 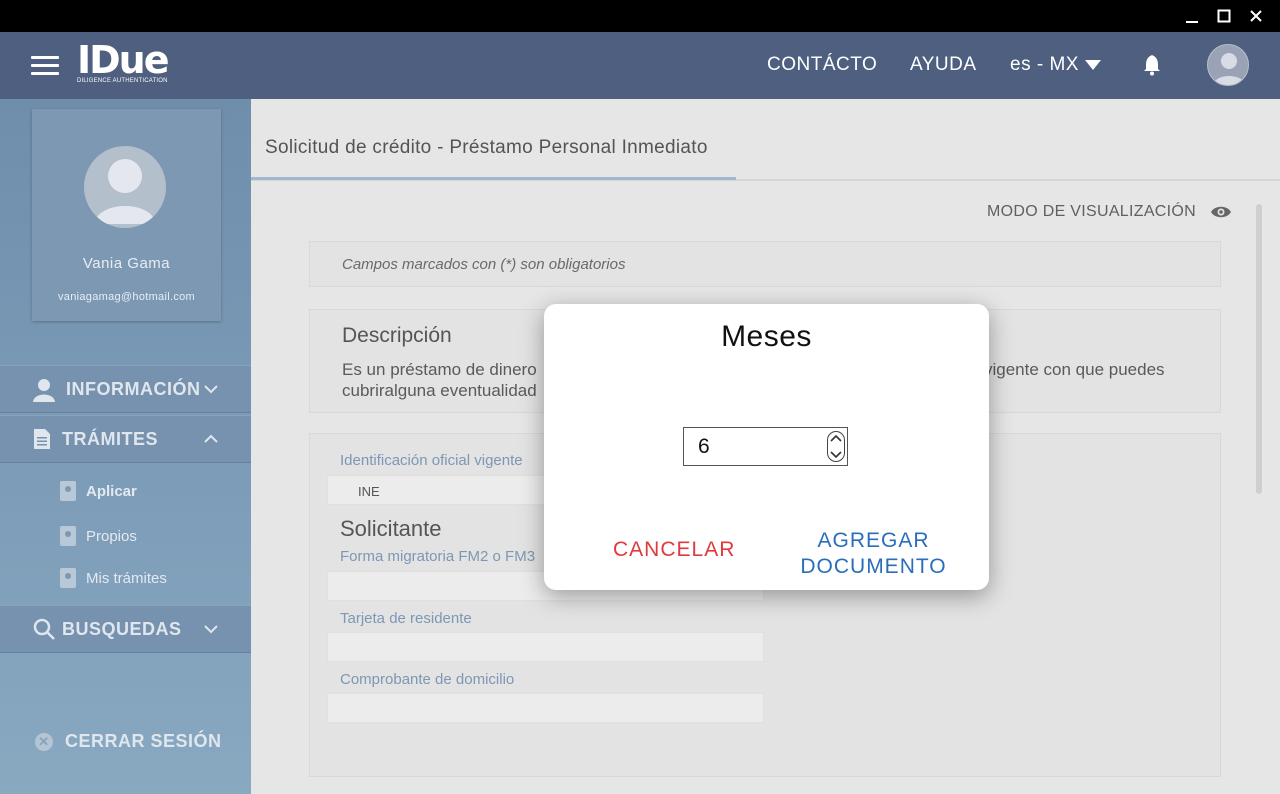 I want to click on months-number-input: 6, so click(x=765, y=446).